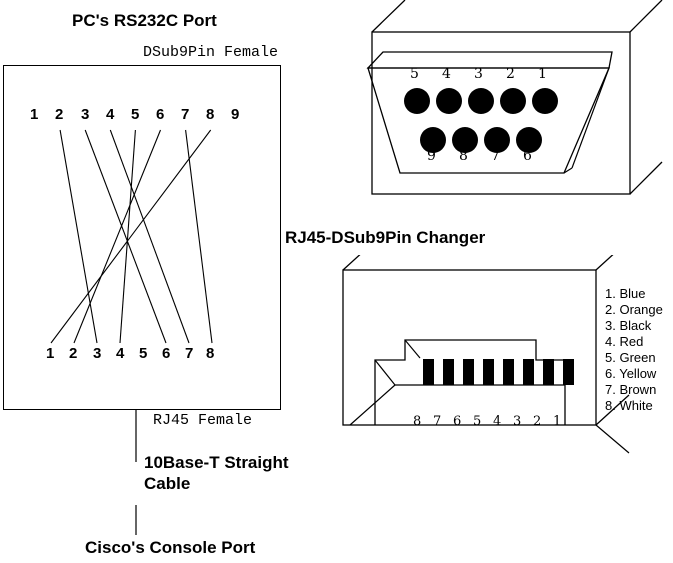 Image resolution: width=673 pixels, height=563 pixels. What do you see at coordinates (497, 421) in the screenshot?
I see `rj45-pin-4: 4` at bounding box center [497, 421].